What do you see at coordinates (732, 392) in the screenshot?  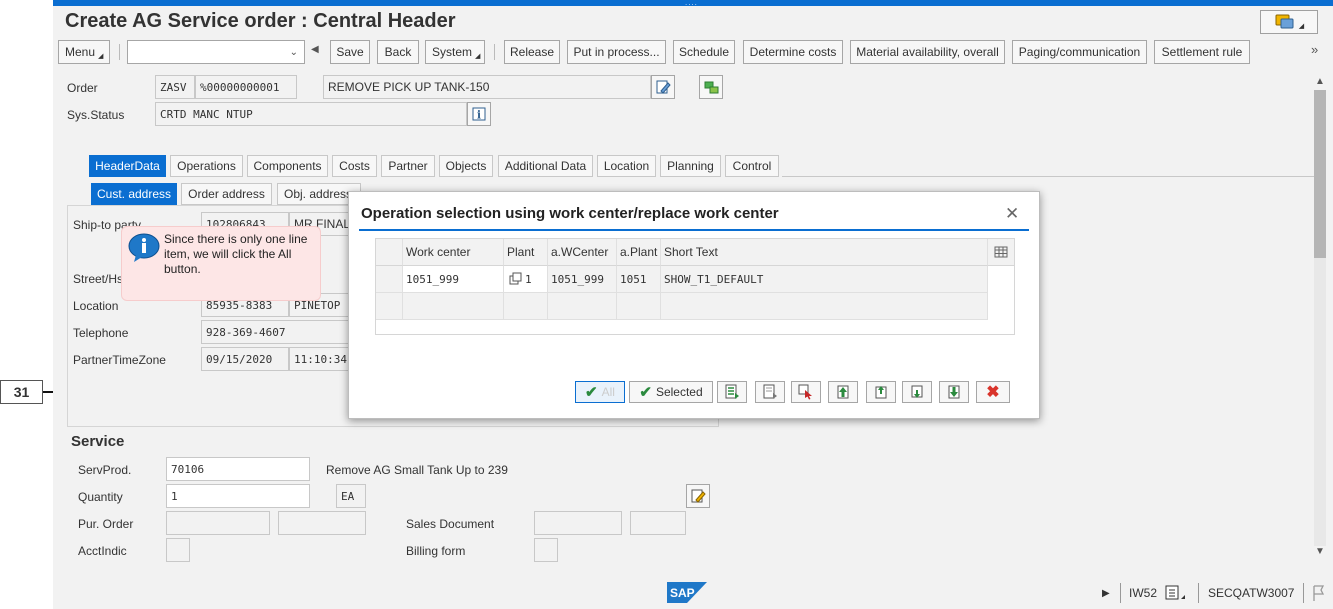 I see `select-block-button` at bounding box center [732, 392].